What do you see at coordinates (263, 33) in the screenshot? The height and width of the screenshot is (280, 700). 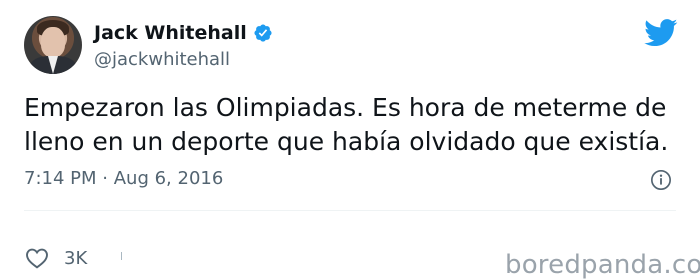 I see `verified-badge-icon` at bounding box center [263, 33].